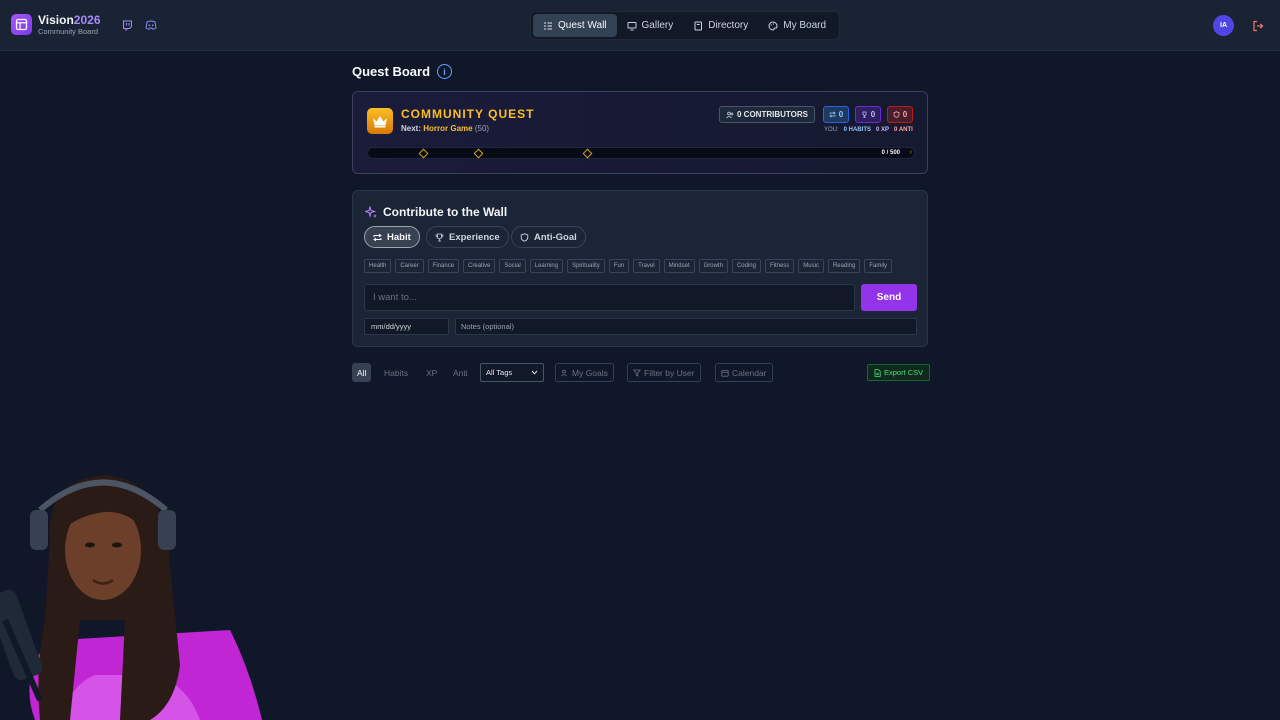 The image size is (1280, 720). Describe the element at coordinates (584, 372) in the screenshot. I see `my-goals-button: My Goals` at that location.